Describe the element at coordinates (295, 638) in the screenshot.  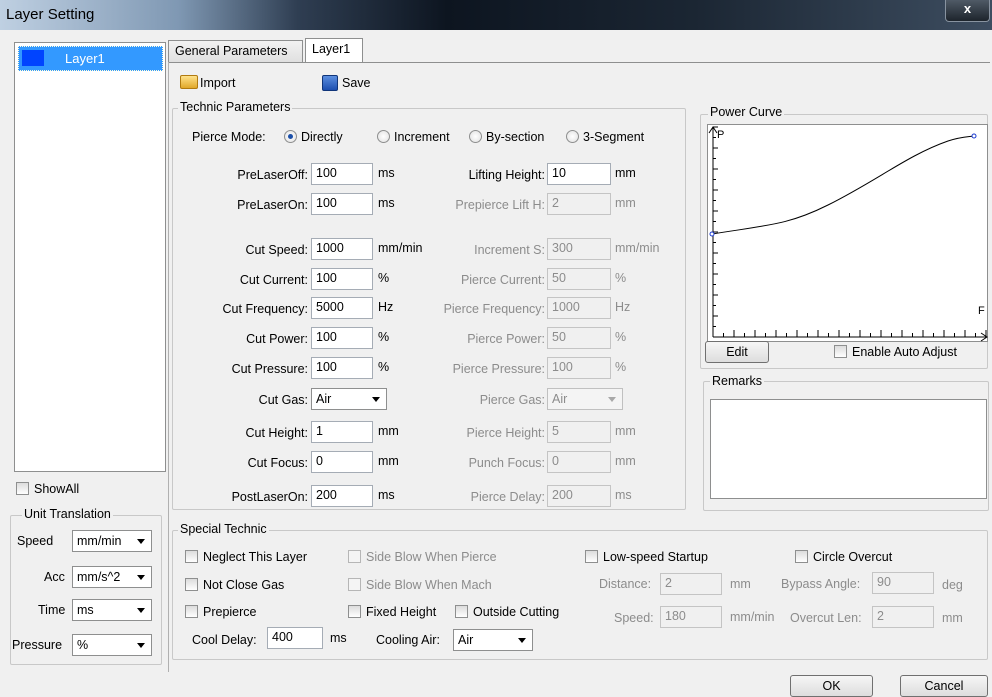
I see `cool-delay-input: 400` at that location.